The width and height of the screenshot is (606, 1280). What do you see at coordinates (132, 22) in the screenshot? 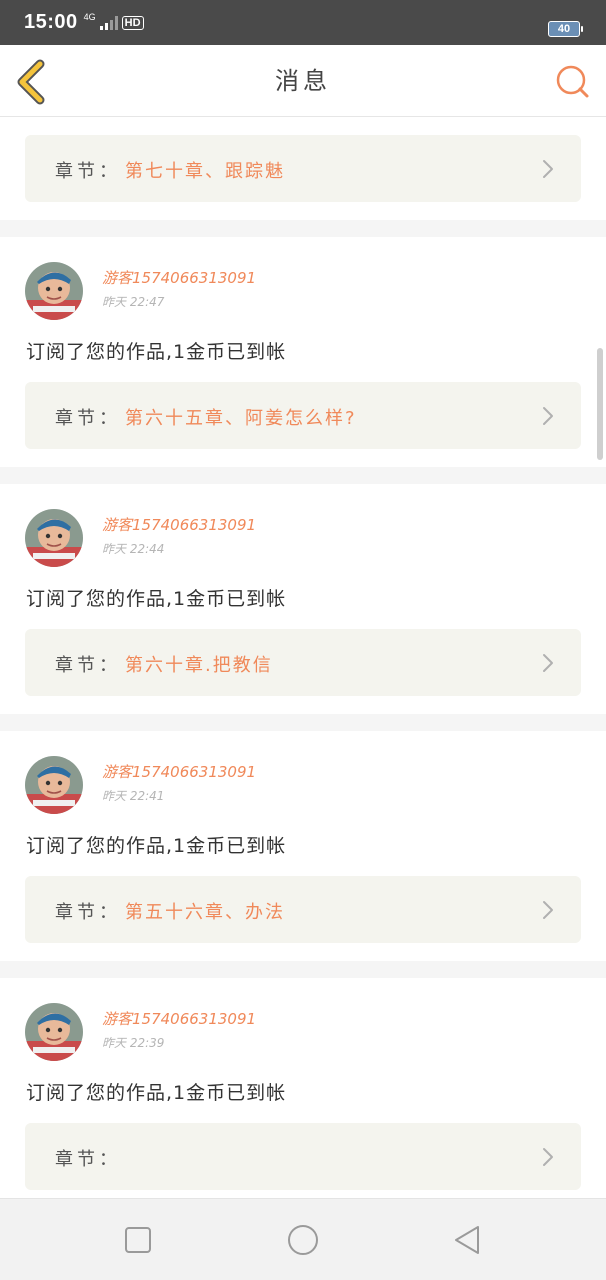
I see `hd-badge: HD` at bounding box center [132, 22].